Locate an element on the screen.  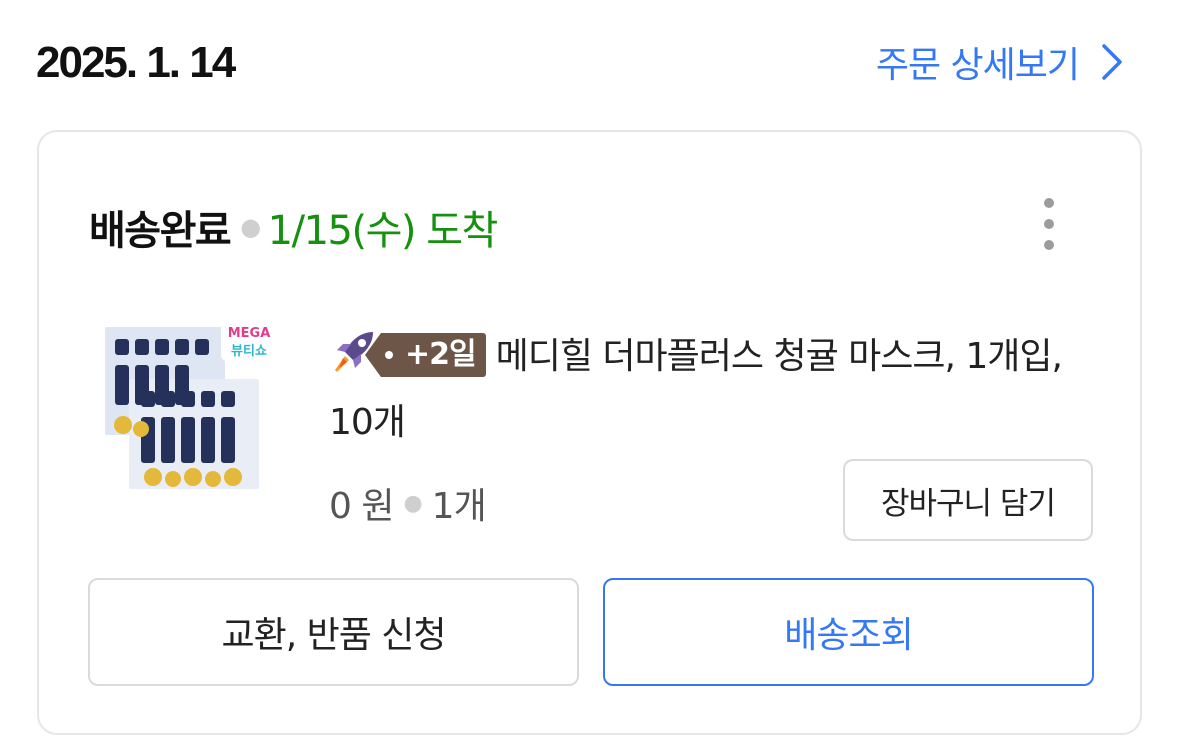
thumbnail-badge-top: MEGA is located at coordinates (249, 333).